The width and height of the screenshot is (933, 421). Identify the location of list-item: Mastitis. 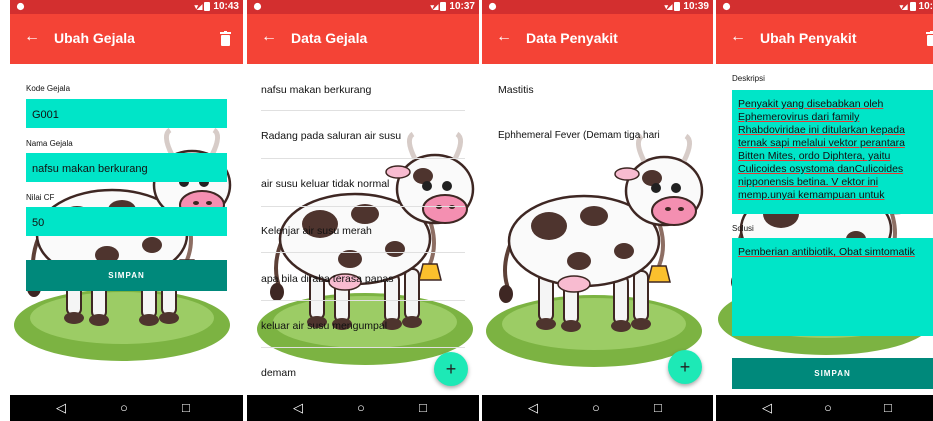
(516, 90).